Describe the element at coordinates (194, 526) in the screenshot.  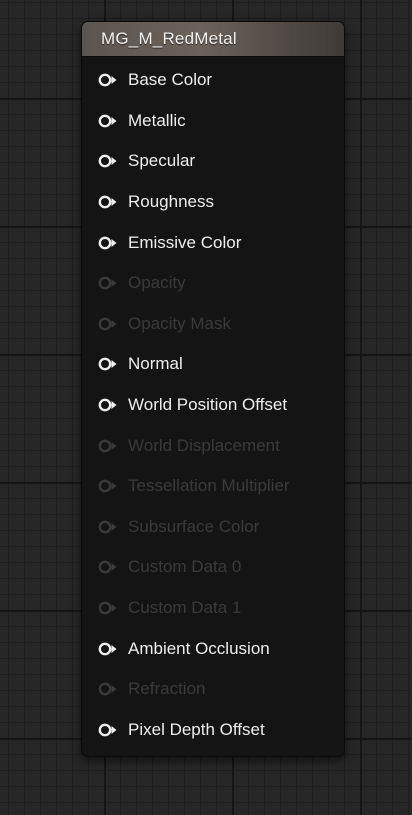
I see `pin-label: Subsurface Color` at that location.